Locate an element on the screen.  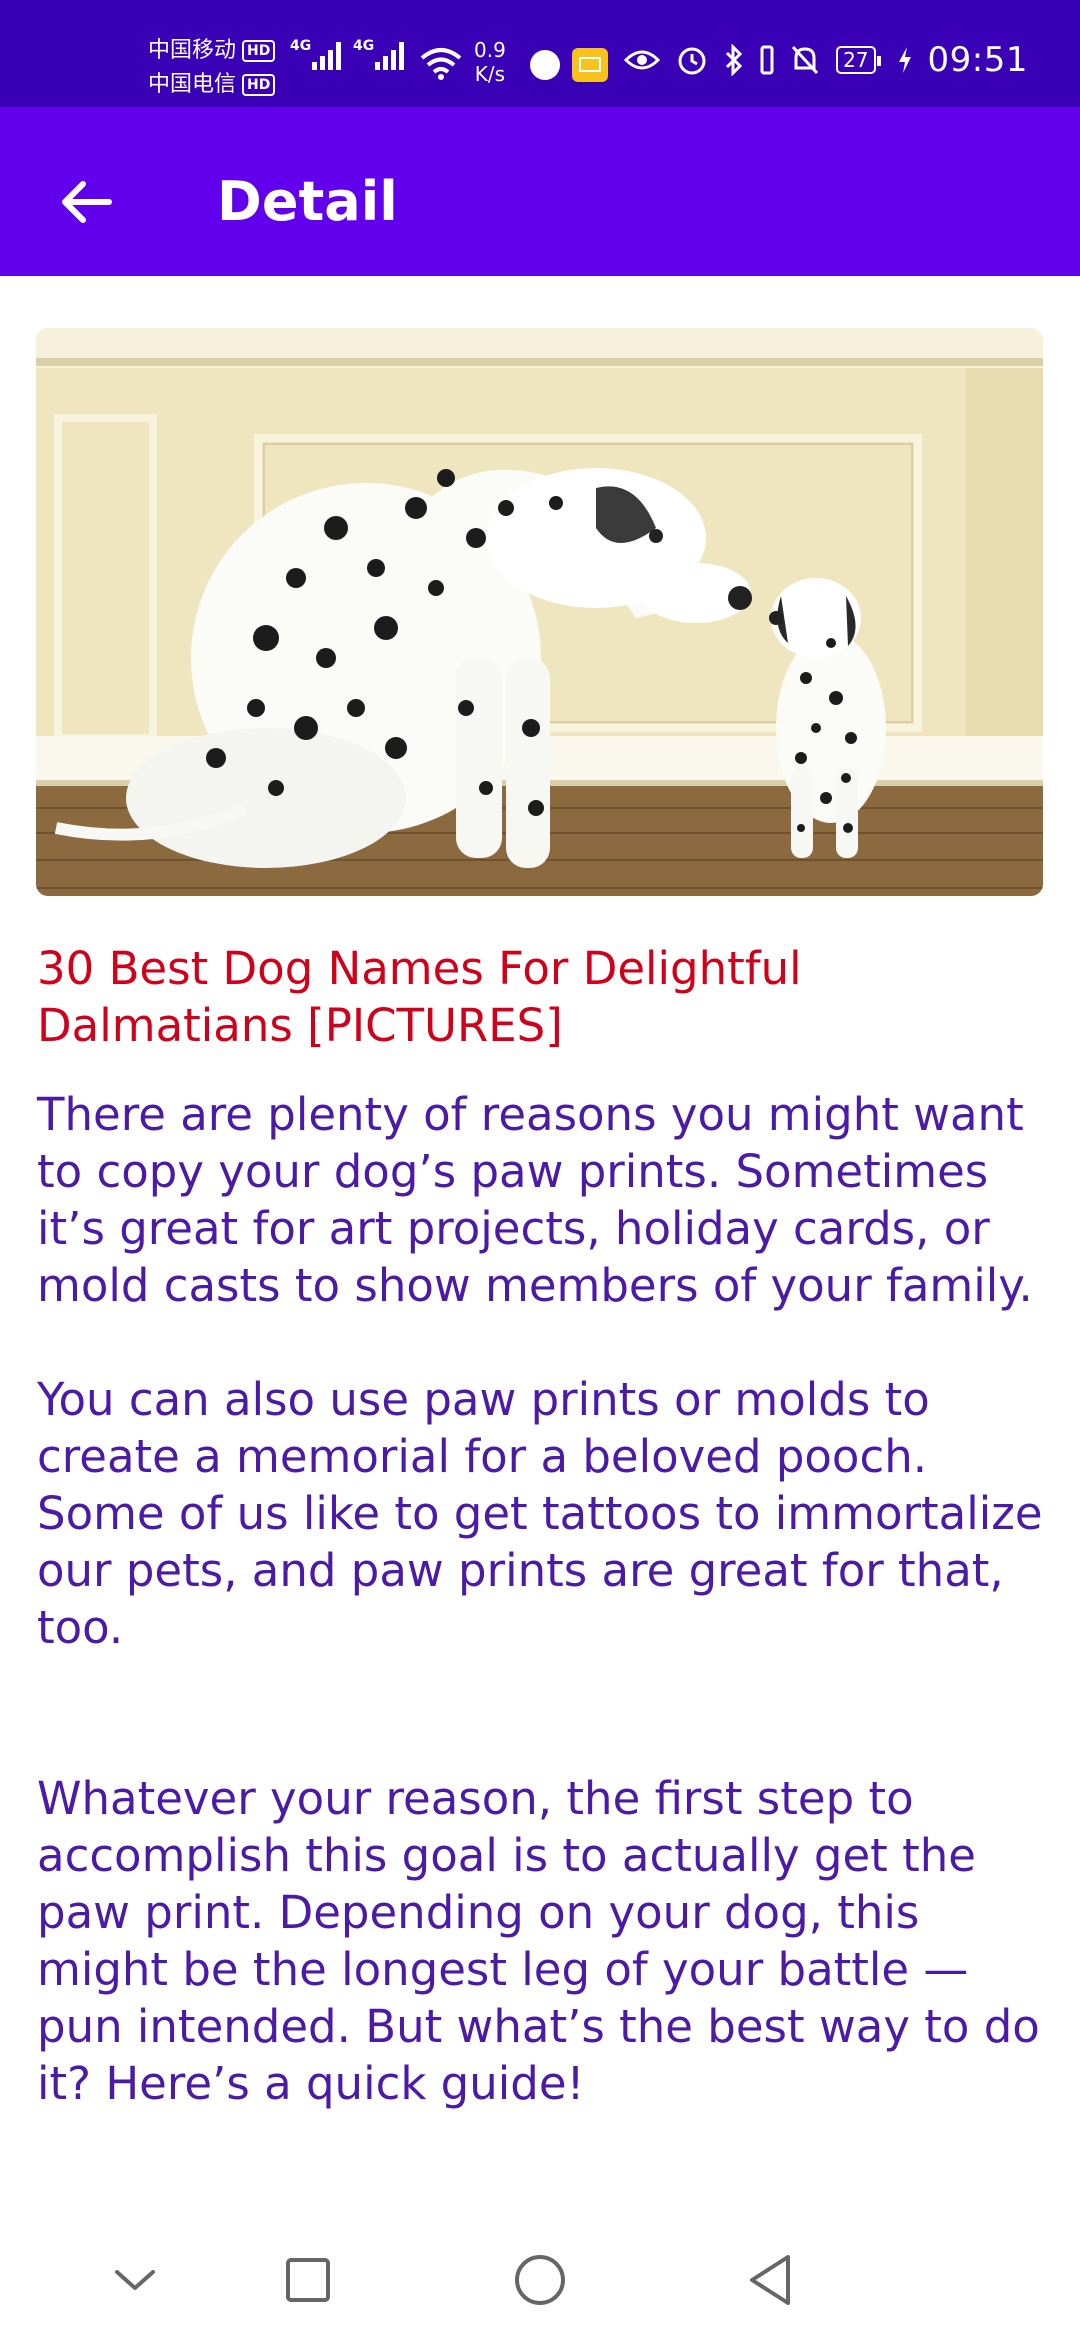
mute-bell-icon is located at coordinates (805, 60).